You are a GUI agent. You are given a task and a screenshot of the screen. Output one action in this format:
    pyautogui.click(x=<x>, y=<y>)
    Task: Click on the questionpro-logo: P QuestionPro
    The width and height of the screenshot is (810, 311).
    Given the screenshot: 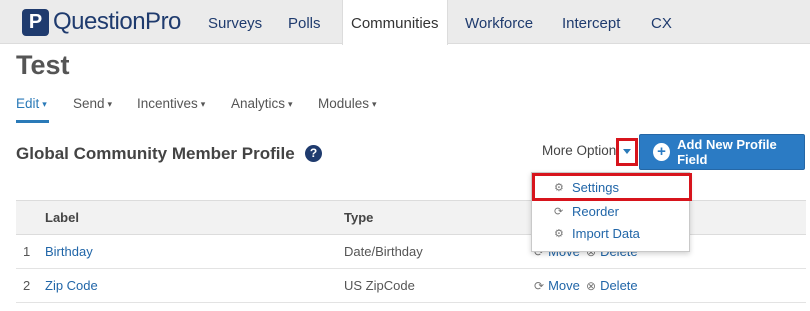 What is the action you would take?
    pyautogui.click(x=101, y=22)
    